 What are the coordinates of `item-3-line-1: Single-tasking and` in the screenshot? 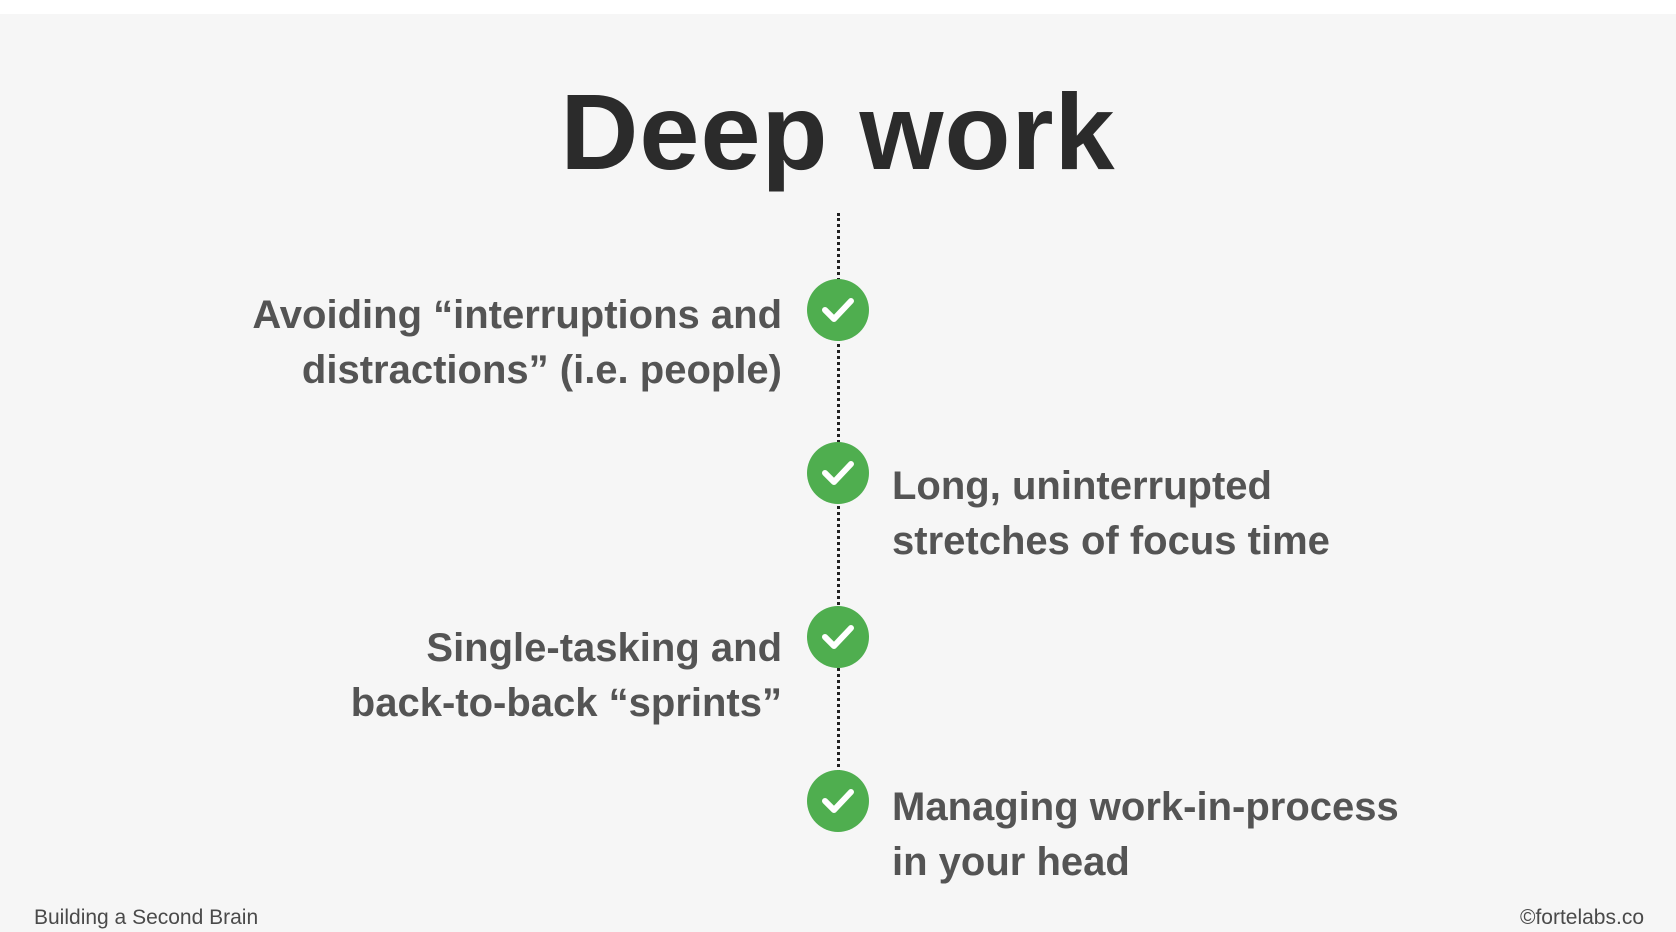 It's located at (604, 648).